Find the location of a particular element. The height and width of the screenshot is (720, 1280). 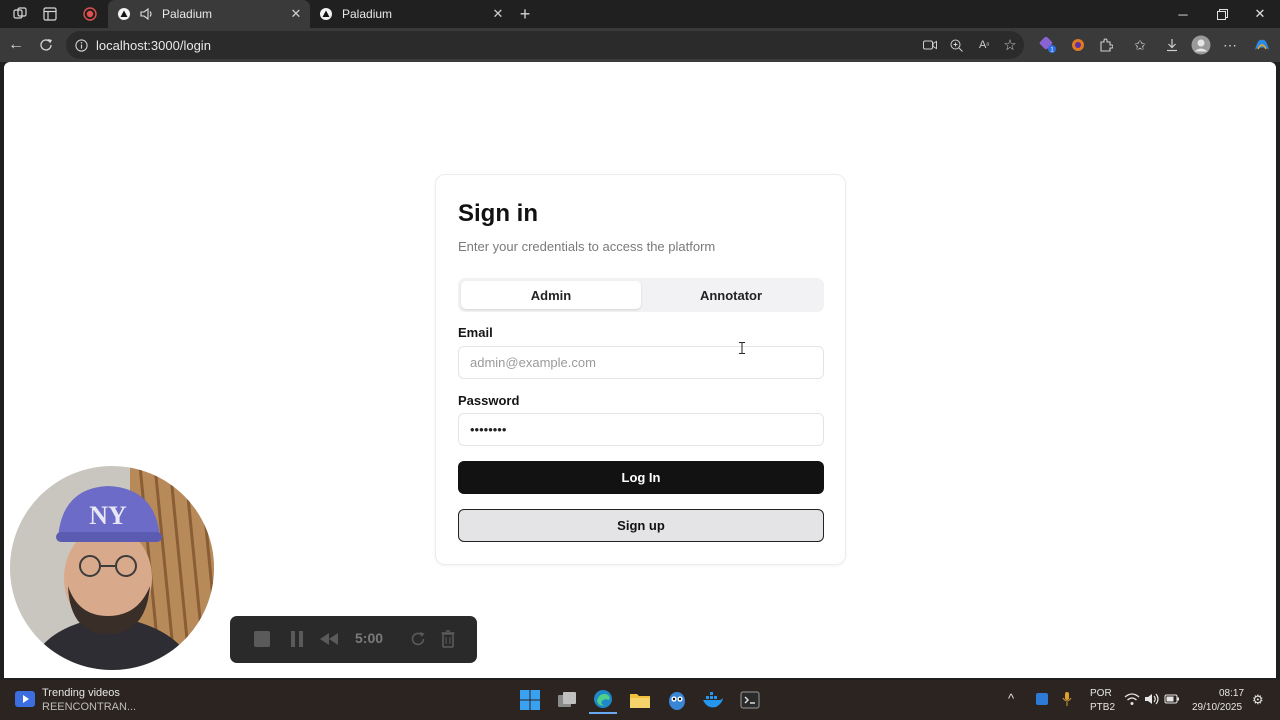

restore-icon is located at coordinates (1222, 14).